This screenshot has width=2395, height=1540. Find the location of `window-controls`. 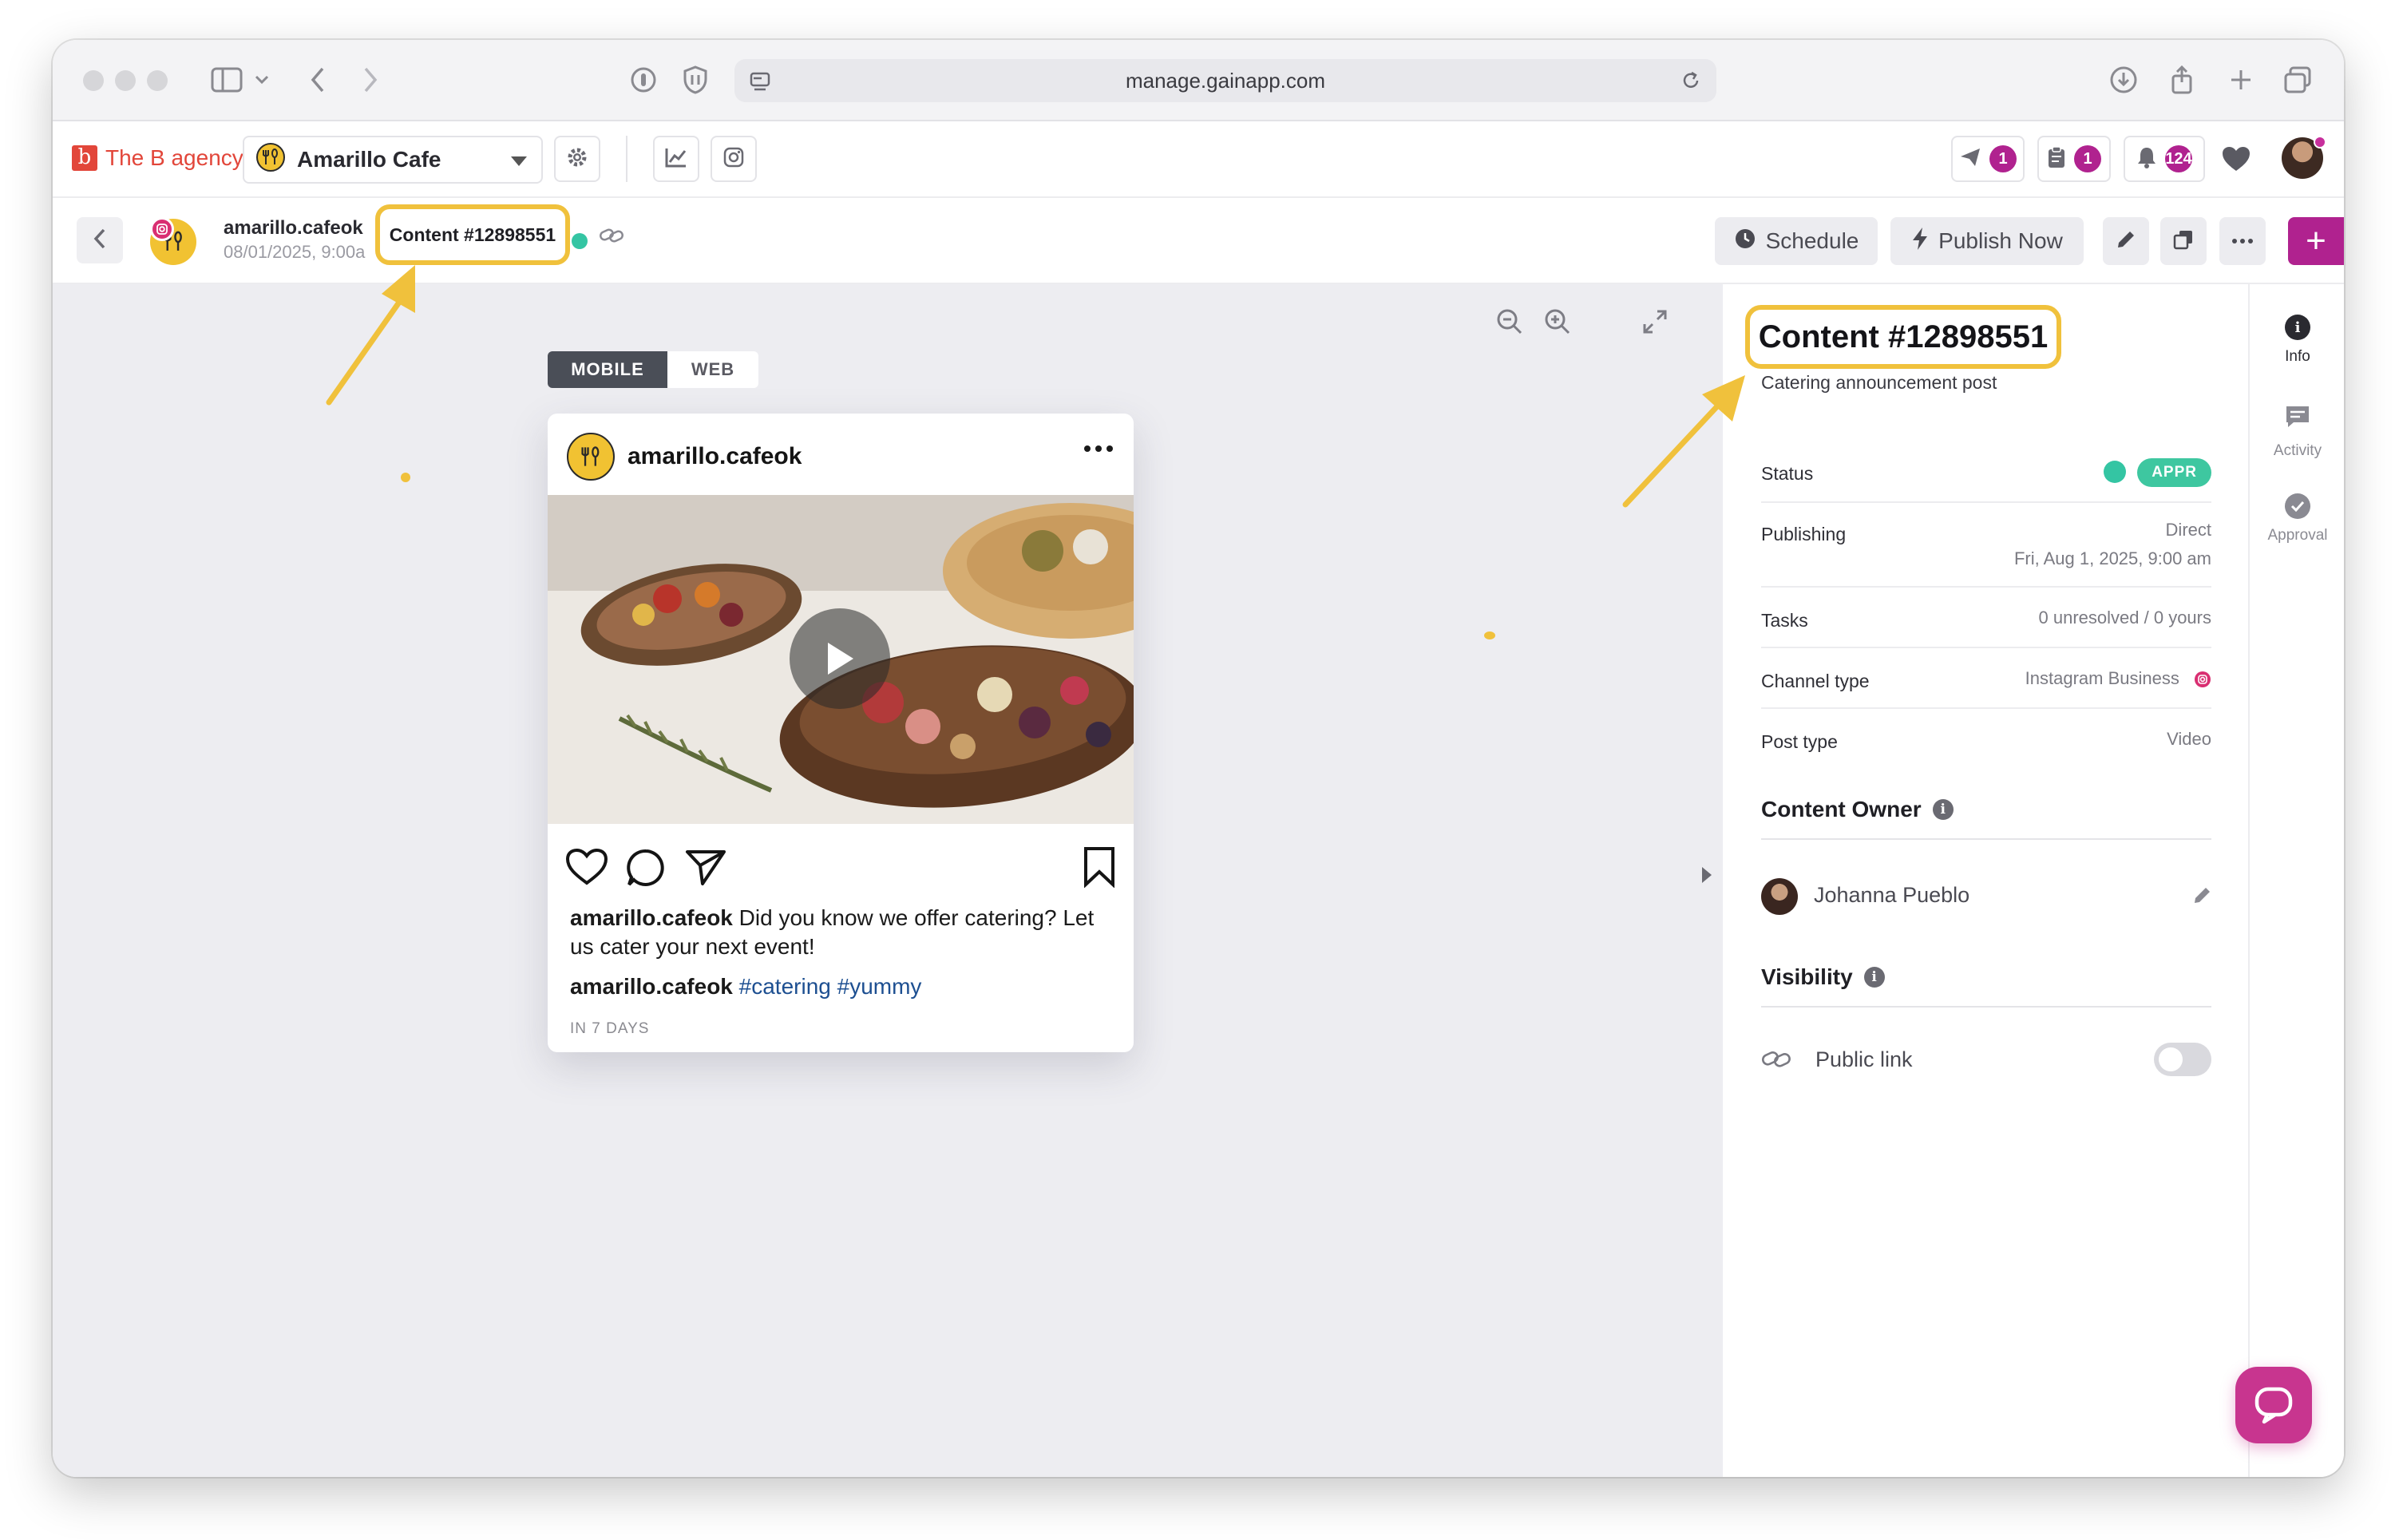

window-controls is located at coordinates (125, 80).